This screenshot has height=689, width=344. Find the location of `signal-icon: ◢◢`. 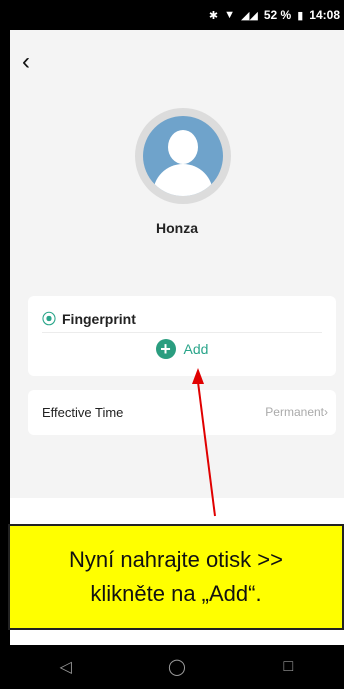

signal-icon: ◢◢ is located at coordinates (249, 15).